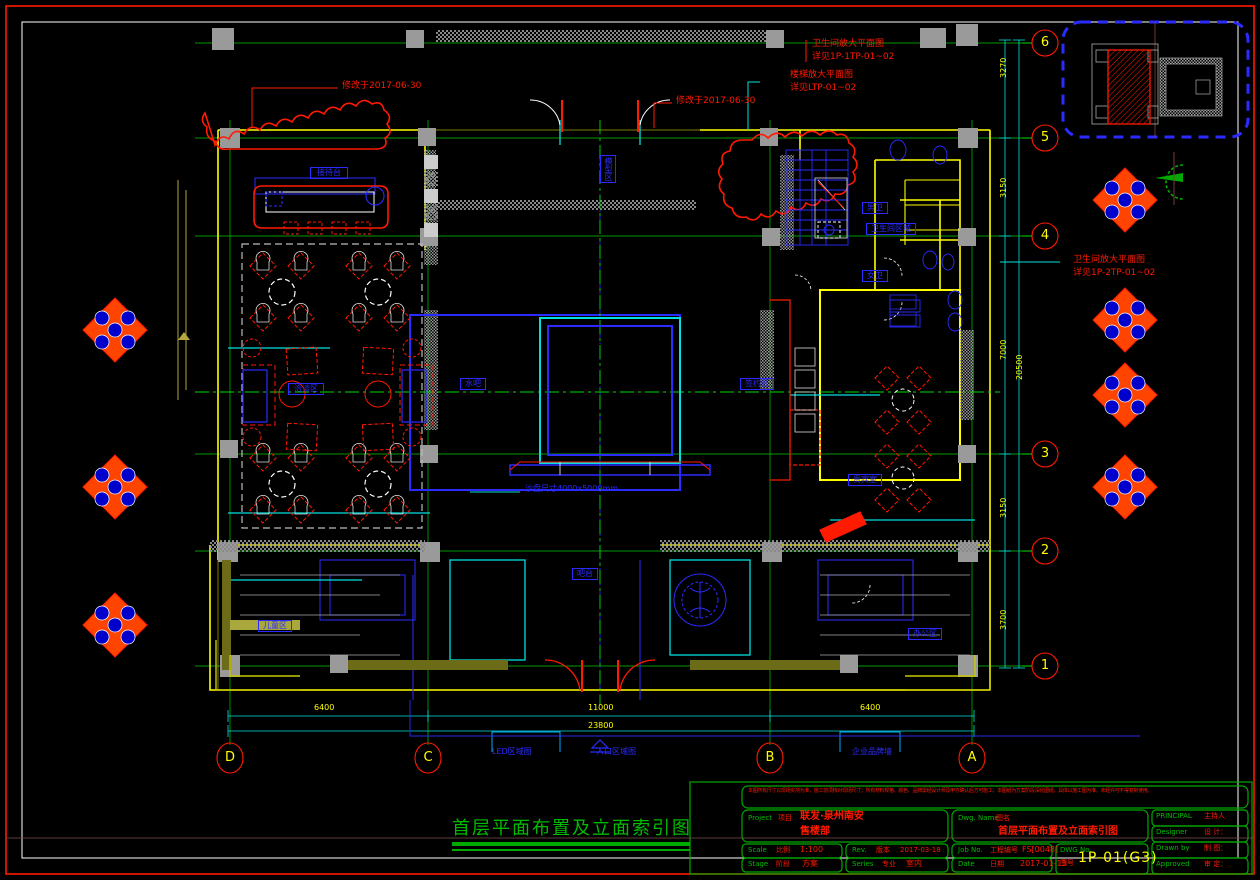 Image resolution: width=1260 pixels, height=880 pixels. I want to click on label-model: 模型区, so click(608, 169).